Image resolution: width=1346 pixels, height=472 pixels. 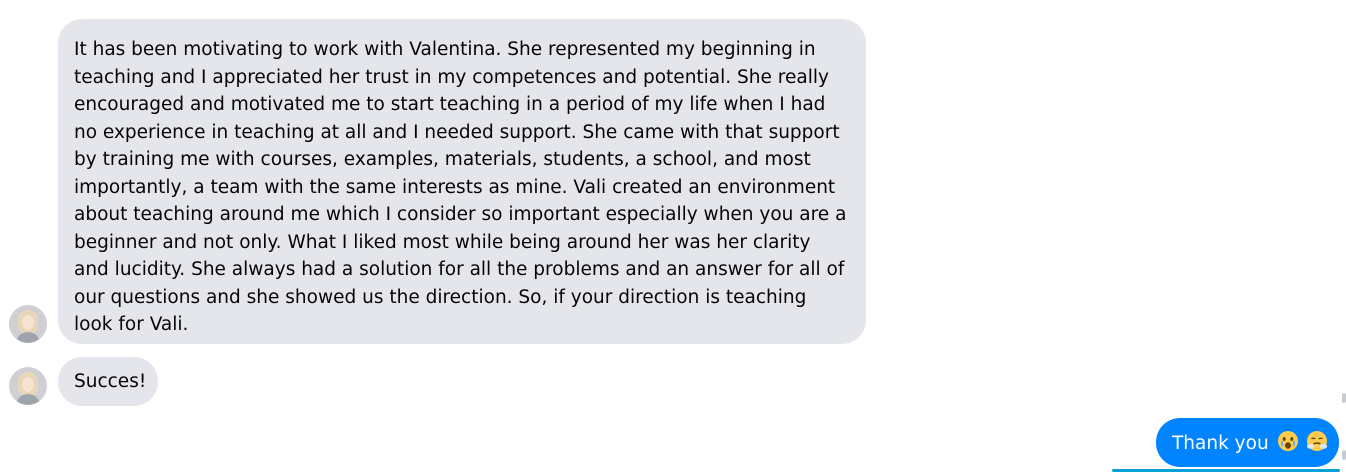 What do you see at coordinates (1288, 444) in the screenshot?
I see `crying-face-emoji` at bounding box center [1288, 444].